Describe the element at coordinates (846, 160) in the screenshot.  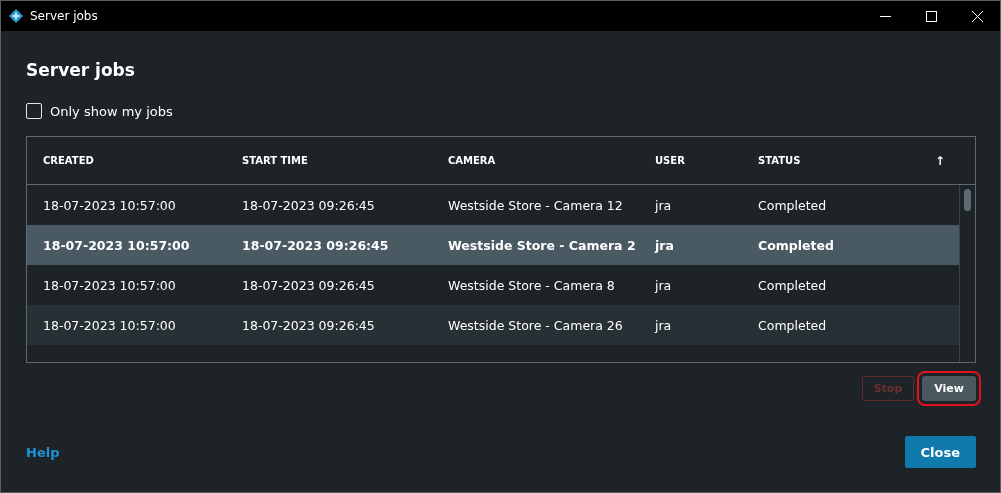
I see `column-header: STATUS` at that location.